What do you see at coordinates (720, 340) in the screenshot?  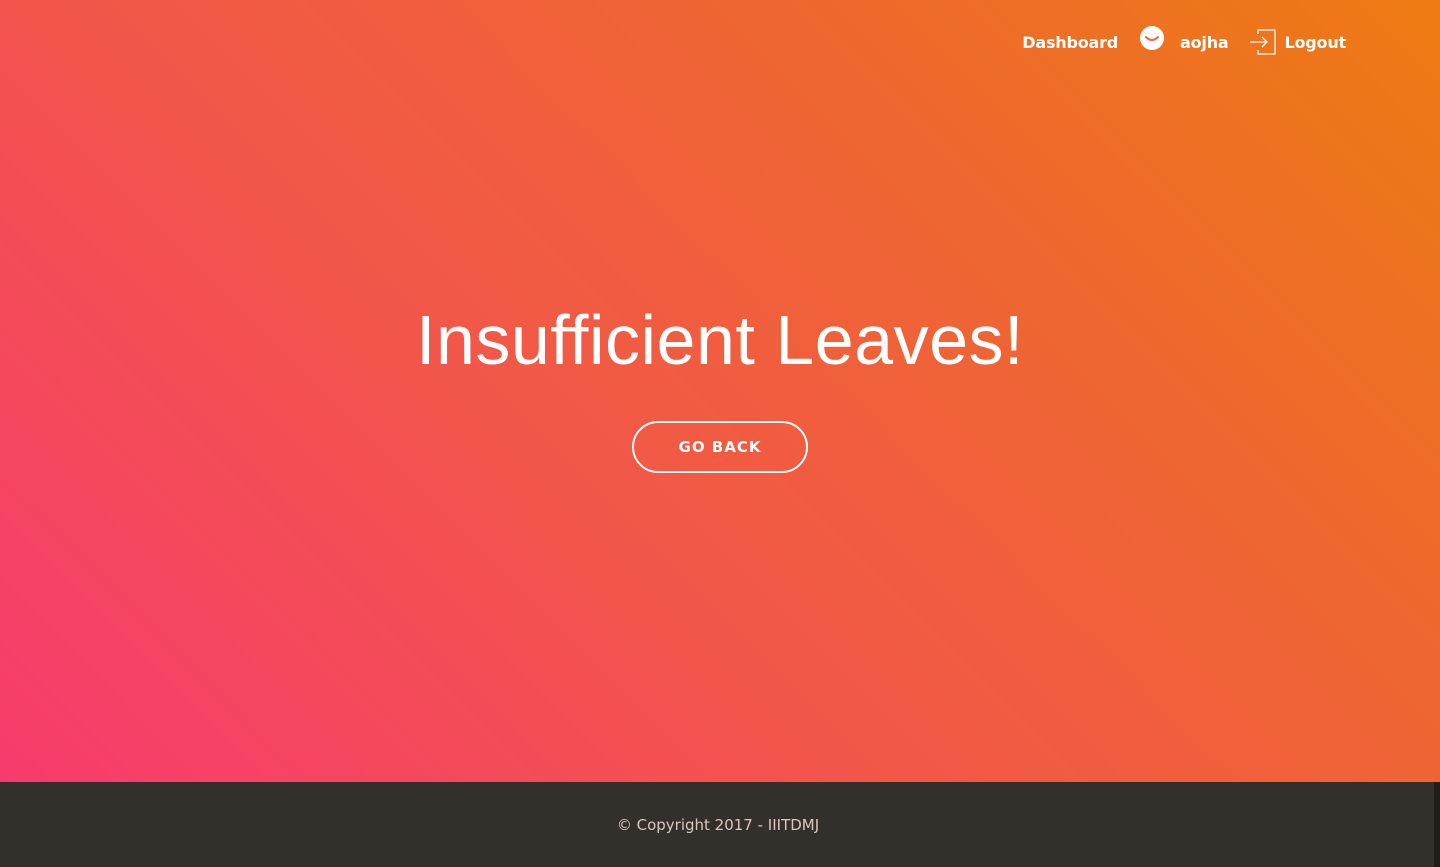 I see `page-title: Insufficient Leaves!` at bounding box center [720, 340].